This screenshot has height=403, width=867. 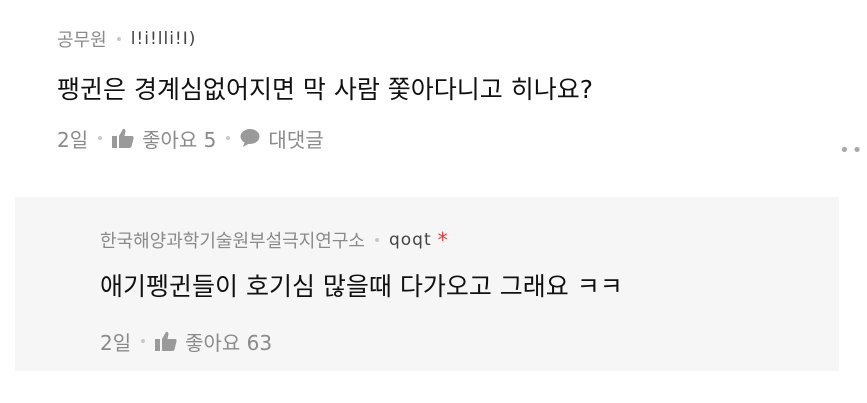 What do you see at coordinates (229, 342) in the screenshot?
I see `reply-like-label: 좋아요 63` at bounding box center [229, 342].